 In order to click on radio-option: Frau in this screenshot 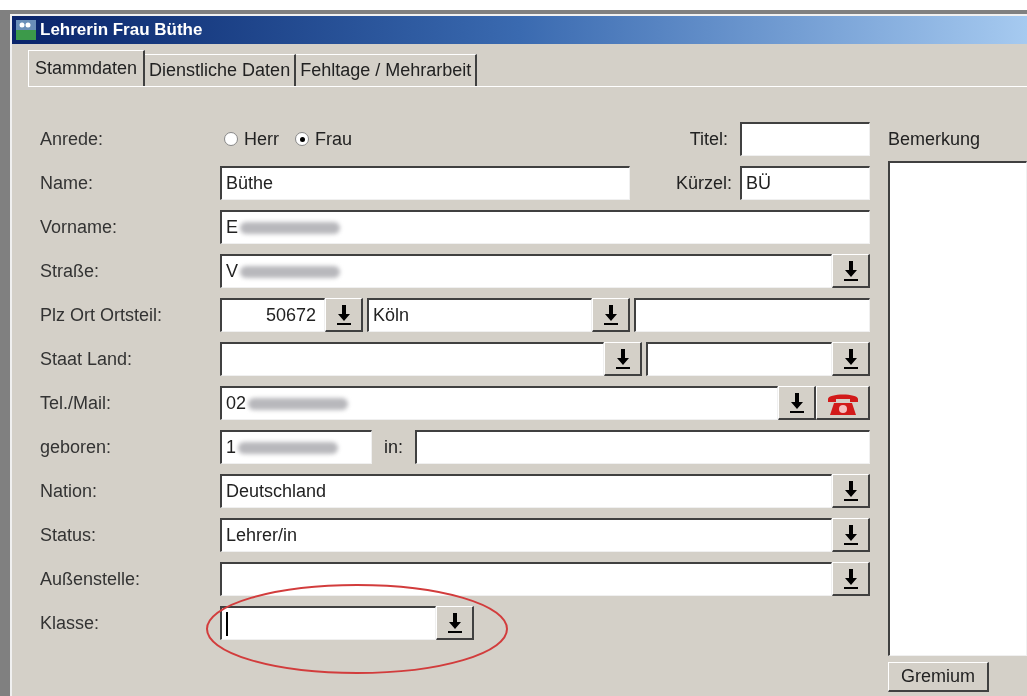, I will do `click(323, 139)`.